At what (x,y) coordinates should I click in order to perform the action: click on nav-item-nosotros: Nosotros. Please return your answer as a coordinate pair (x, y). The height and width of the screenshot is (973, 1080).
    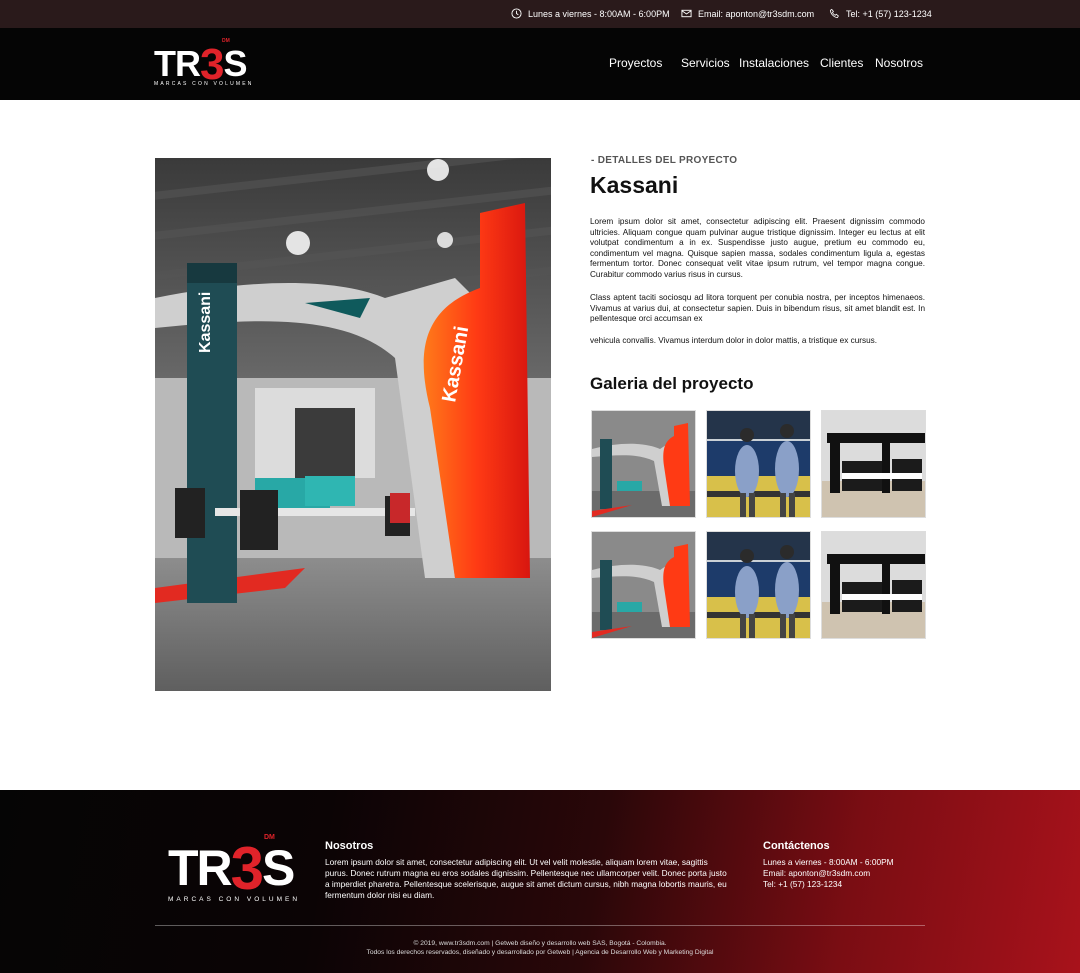
    Looking at the image, I should click on (899, 63).